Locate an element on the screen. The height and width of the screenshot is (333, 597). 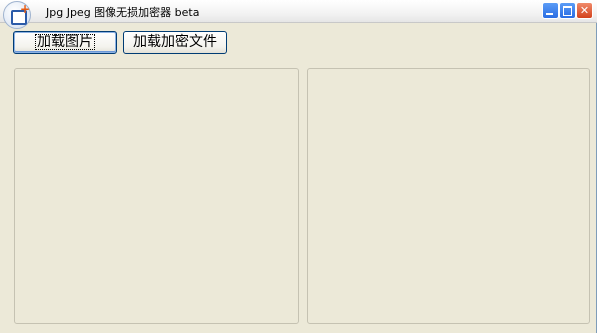
load-image-button: 加载图片 is located at coordinates (65, 42).